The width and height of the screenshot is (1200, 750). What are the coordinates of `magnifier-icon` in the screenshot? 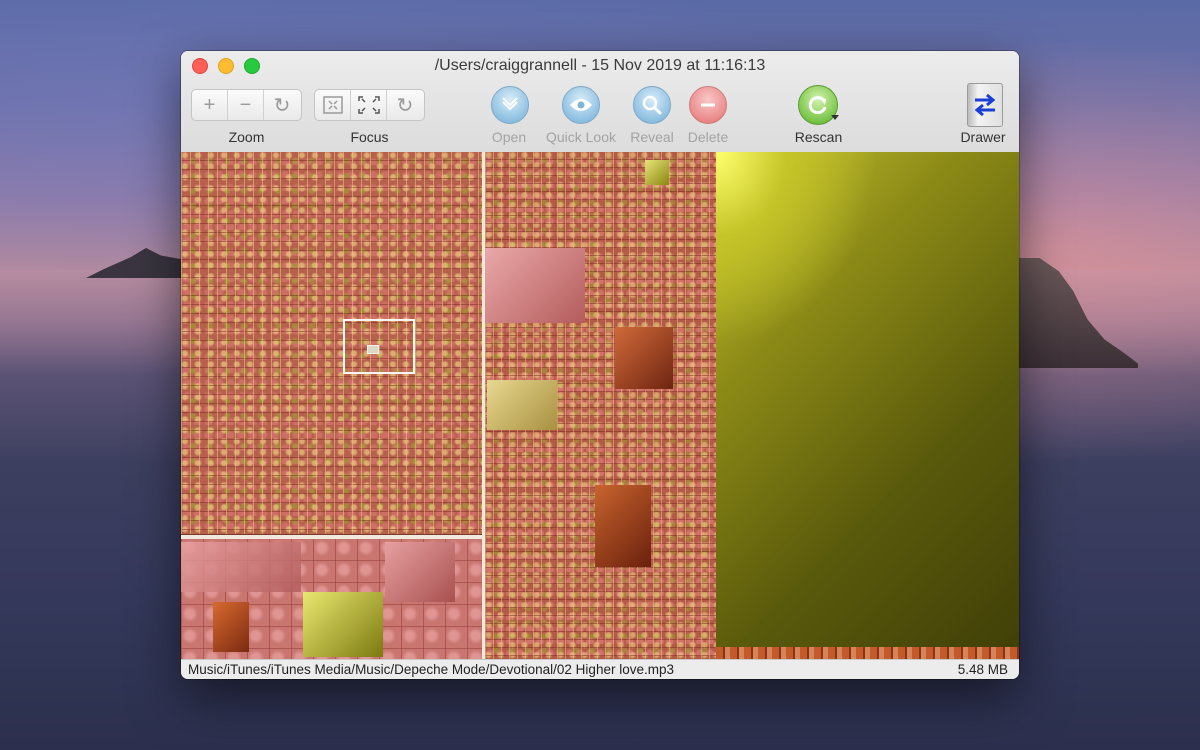 It's located at (652, 105).